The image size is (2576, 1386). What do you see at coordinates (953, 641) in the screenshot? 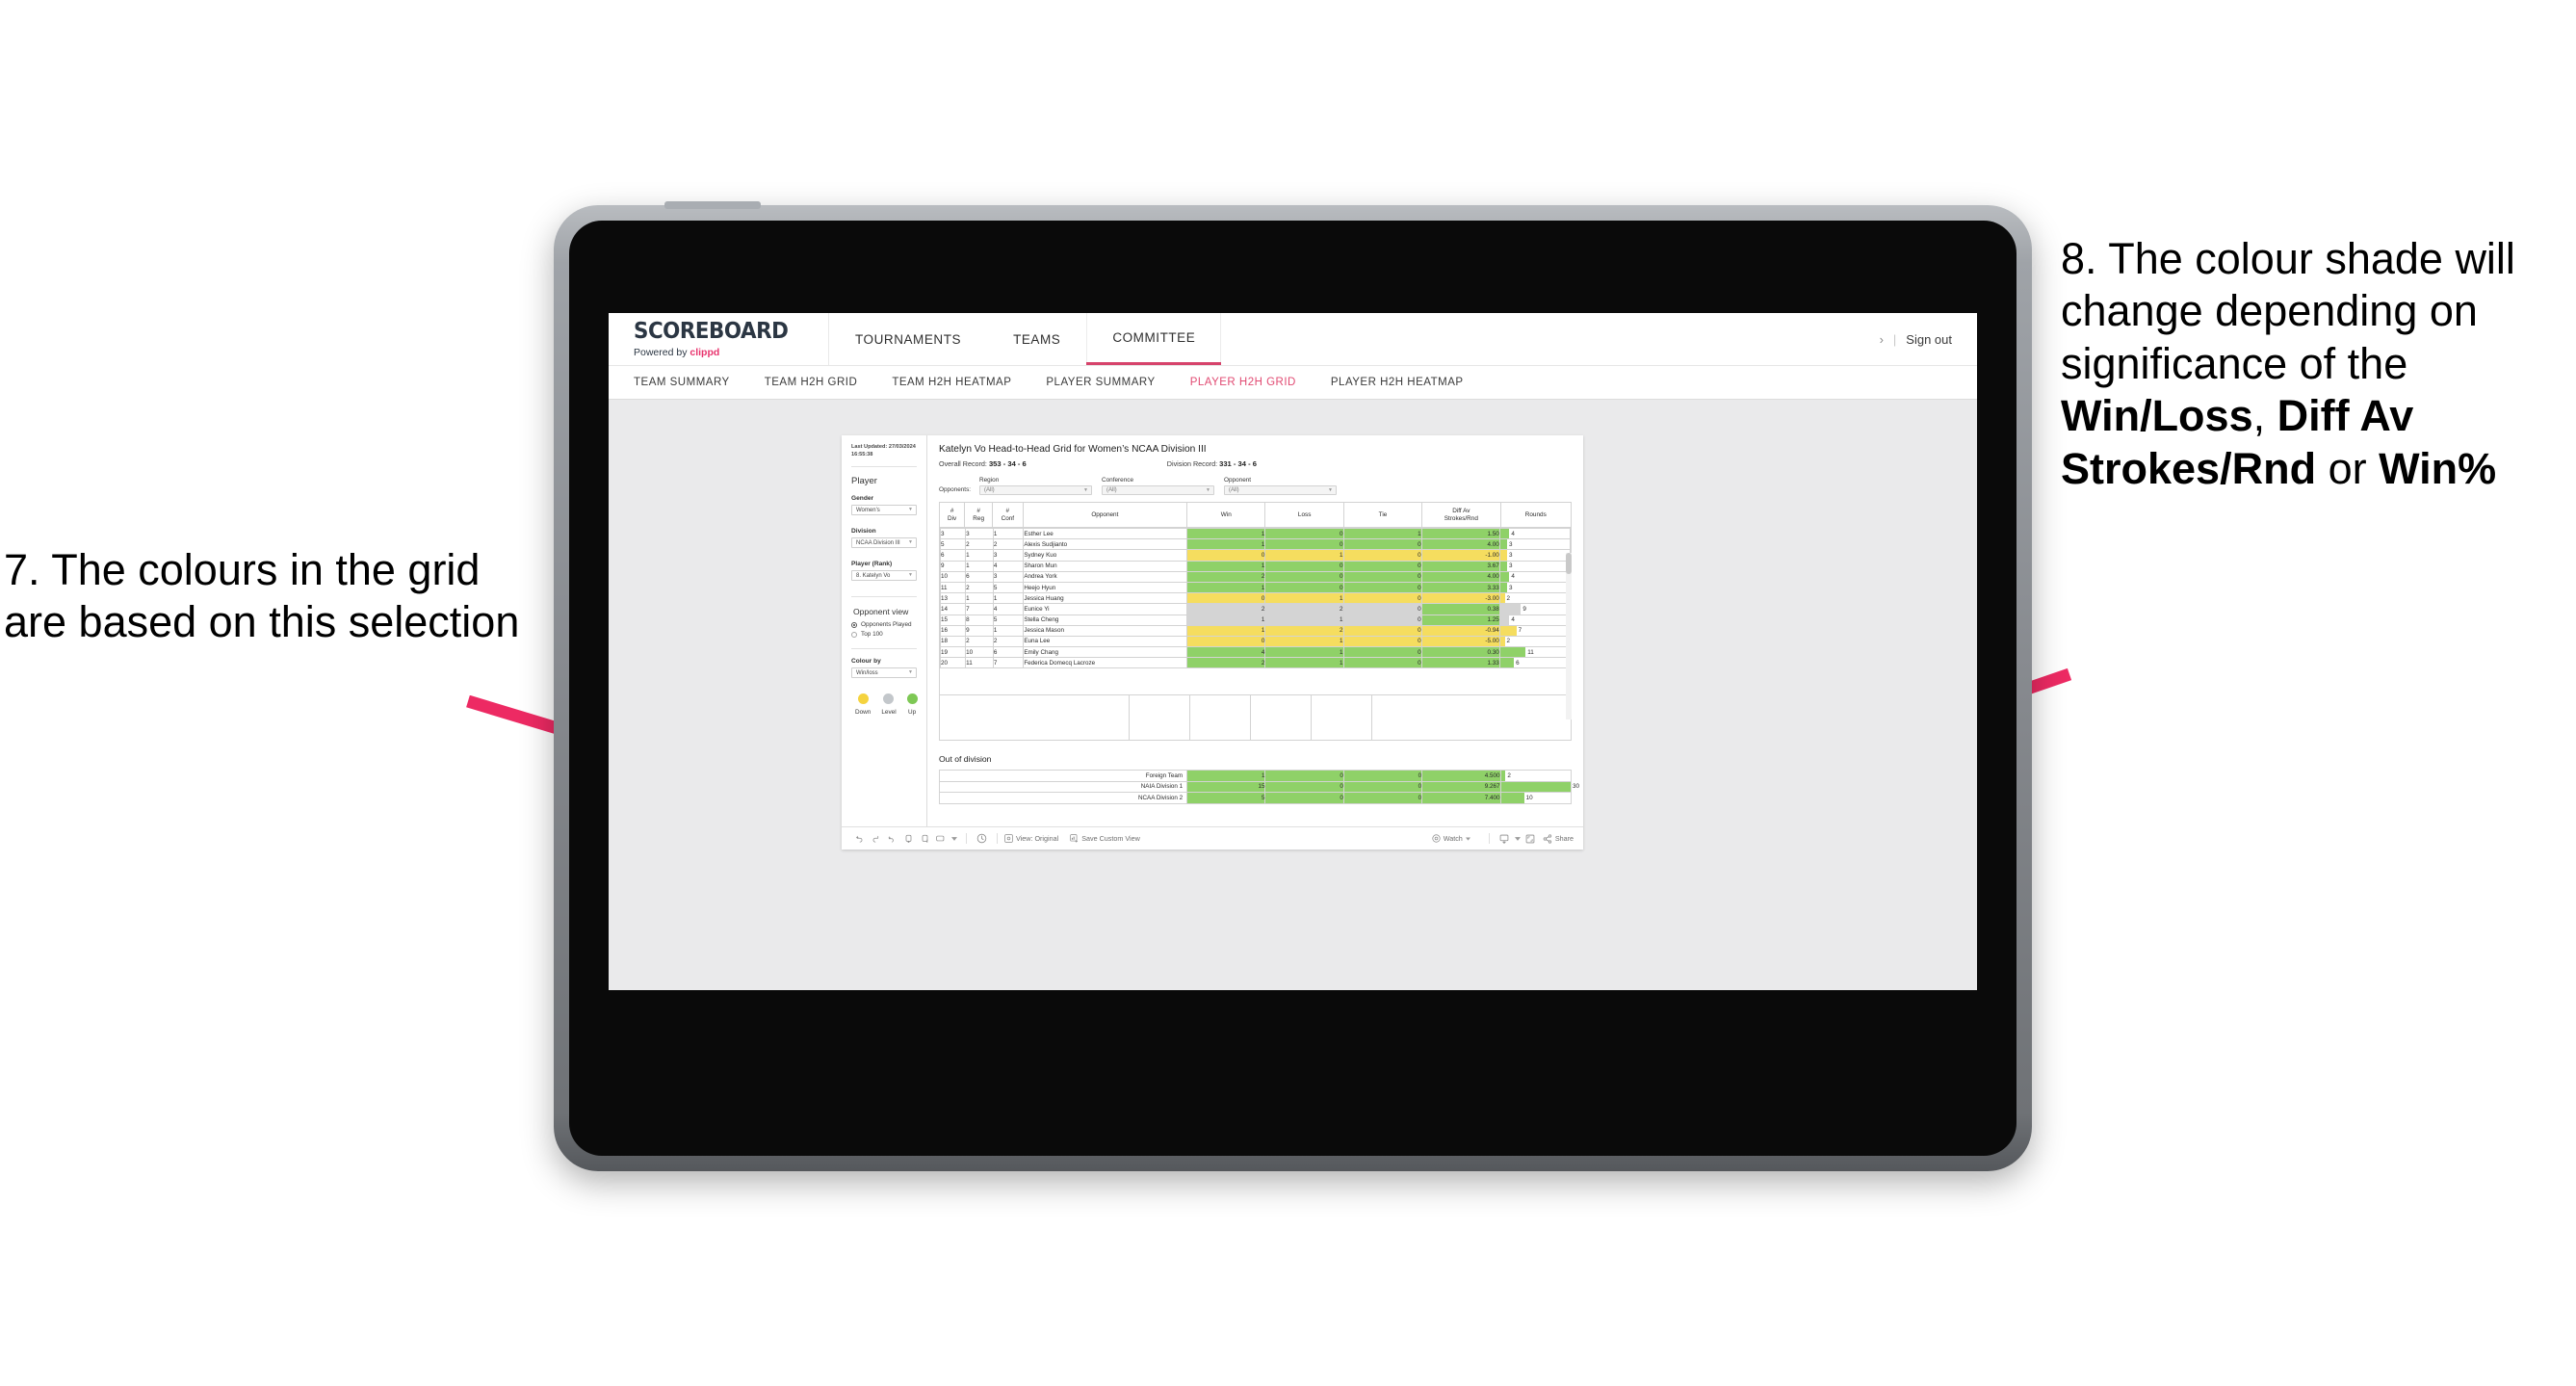
I see `grid-cell: 18` at bounding box center [953, 641].